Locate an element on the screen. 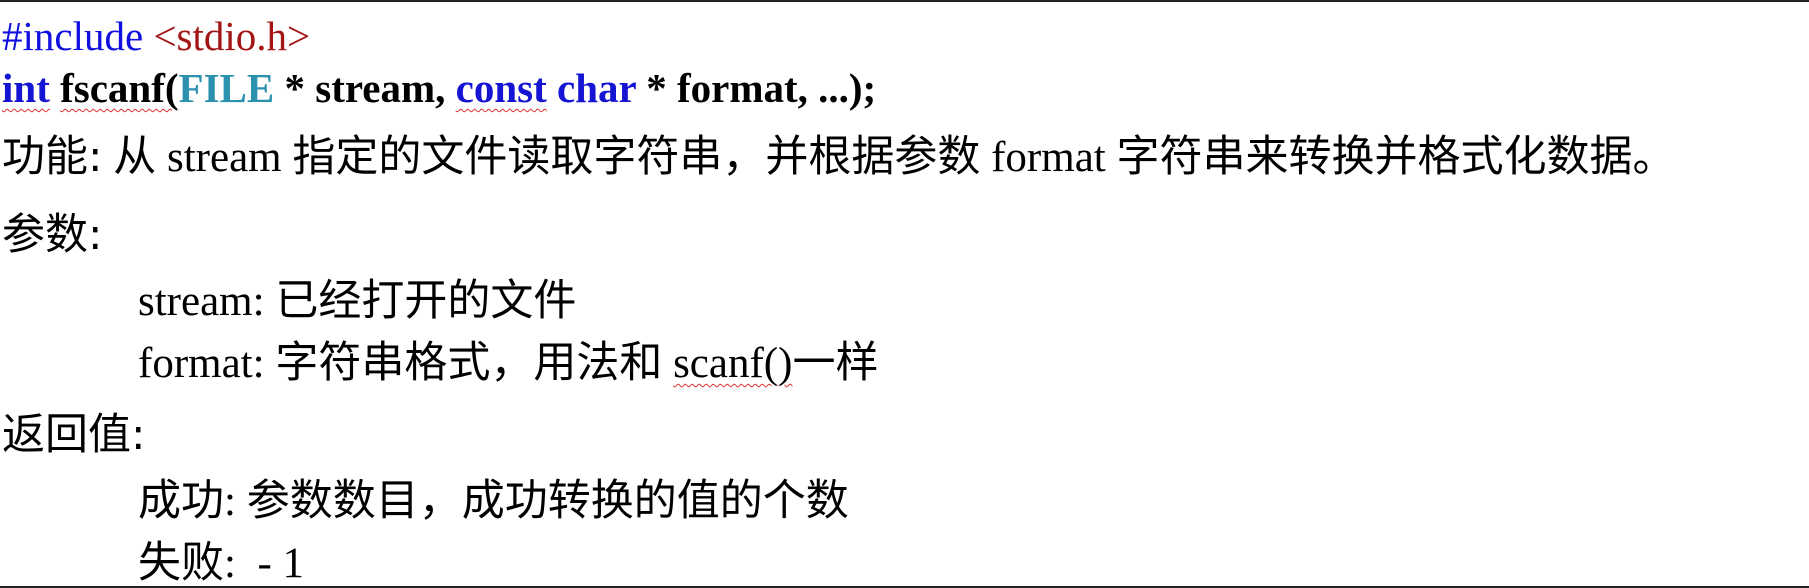 This screenshot has width=1809, height=588. param-stream: stream: 已经打开的文件 is located at coordinates (357, 301).